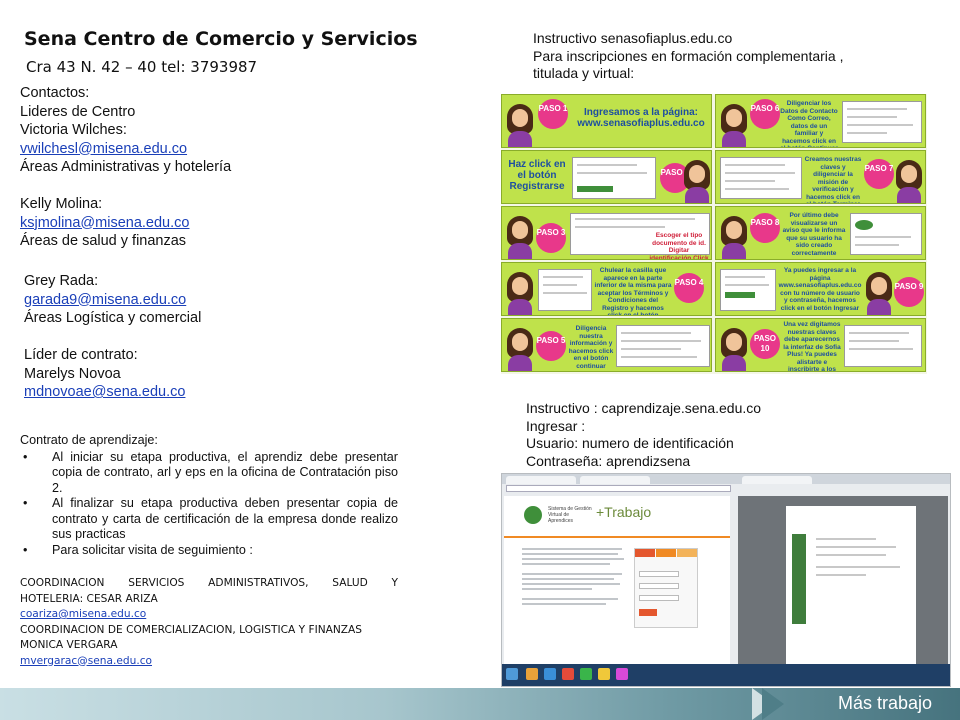 Image resolution: width=960 pixels, height=720 pixels. What do you see at coordinates (72, 373) in the screenshot?
I see `contract-leader-name: Marelys Novoa` at bounding box center [72, 373].